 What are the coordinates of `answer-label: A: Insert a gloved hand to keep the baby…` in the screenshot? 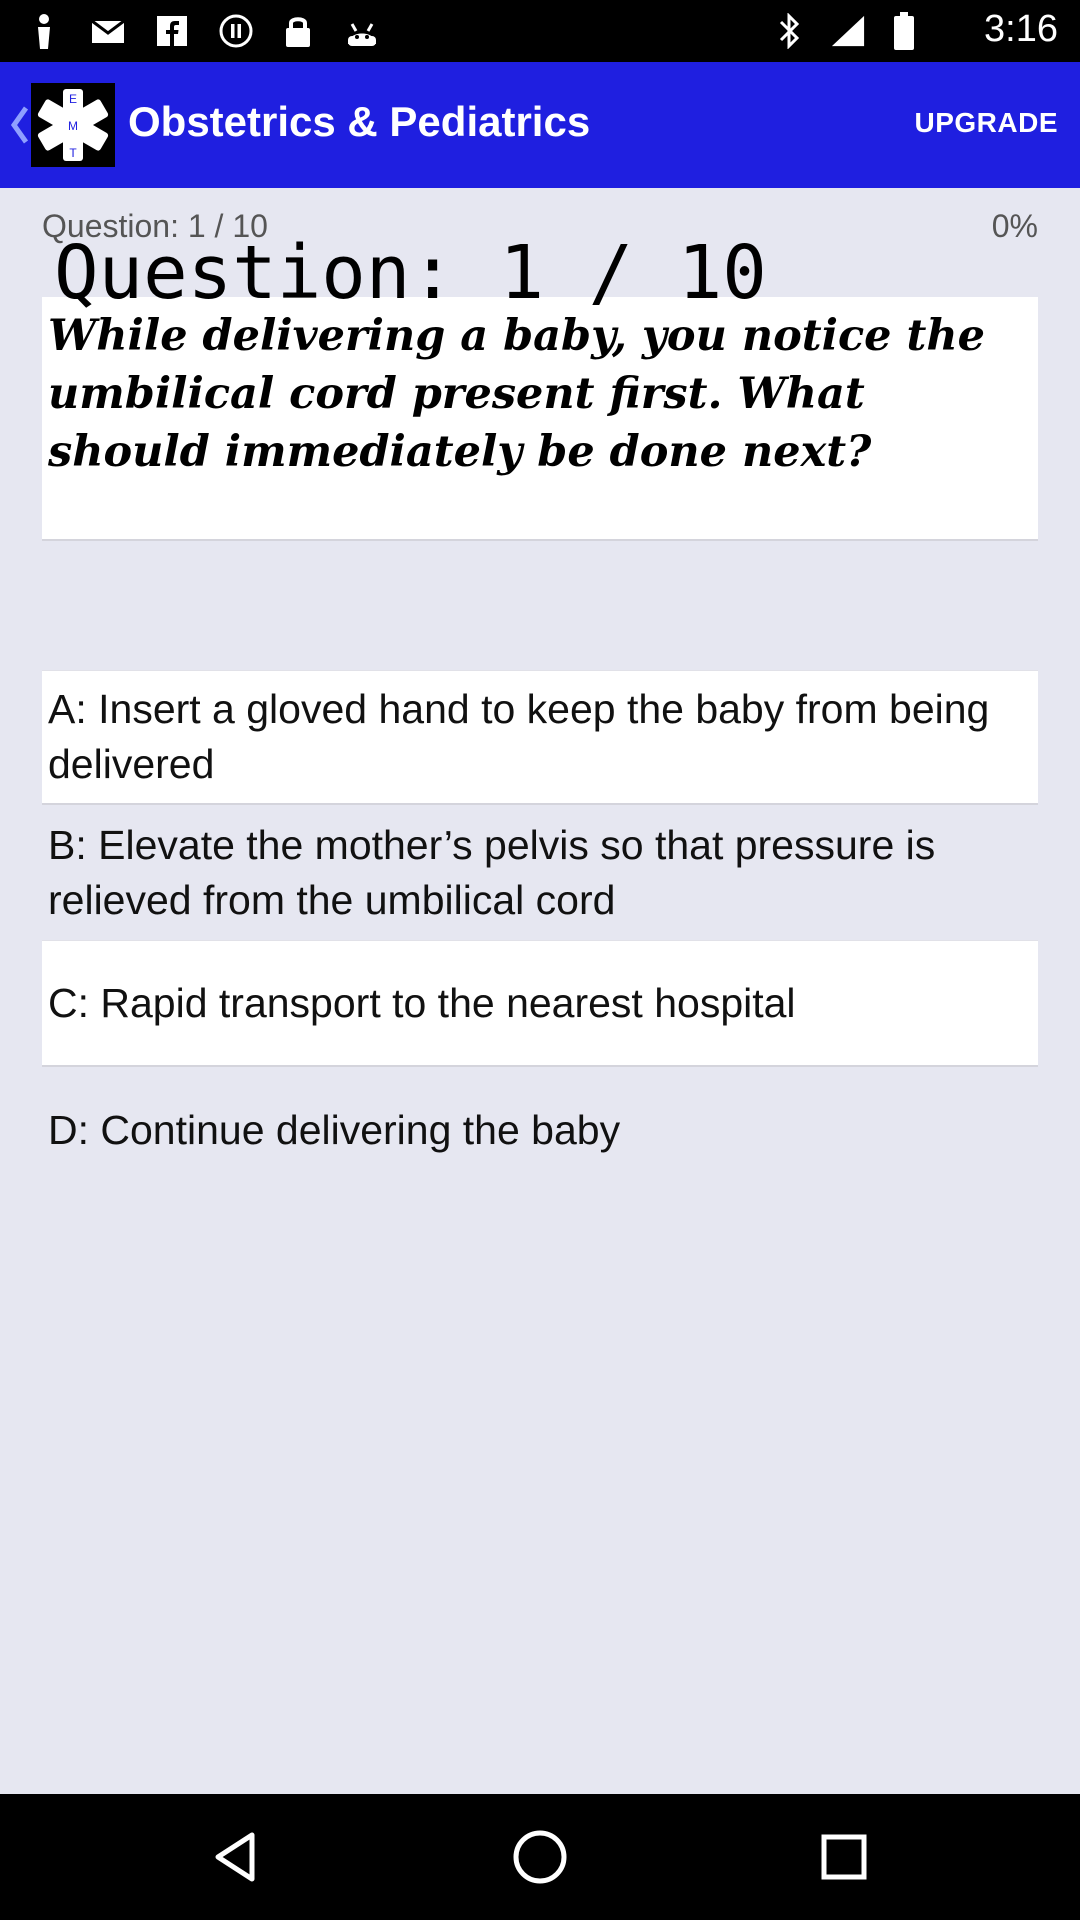 It's located at (519, 736).